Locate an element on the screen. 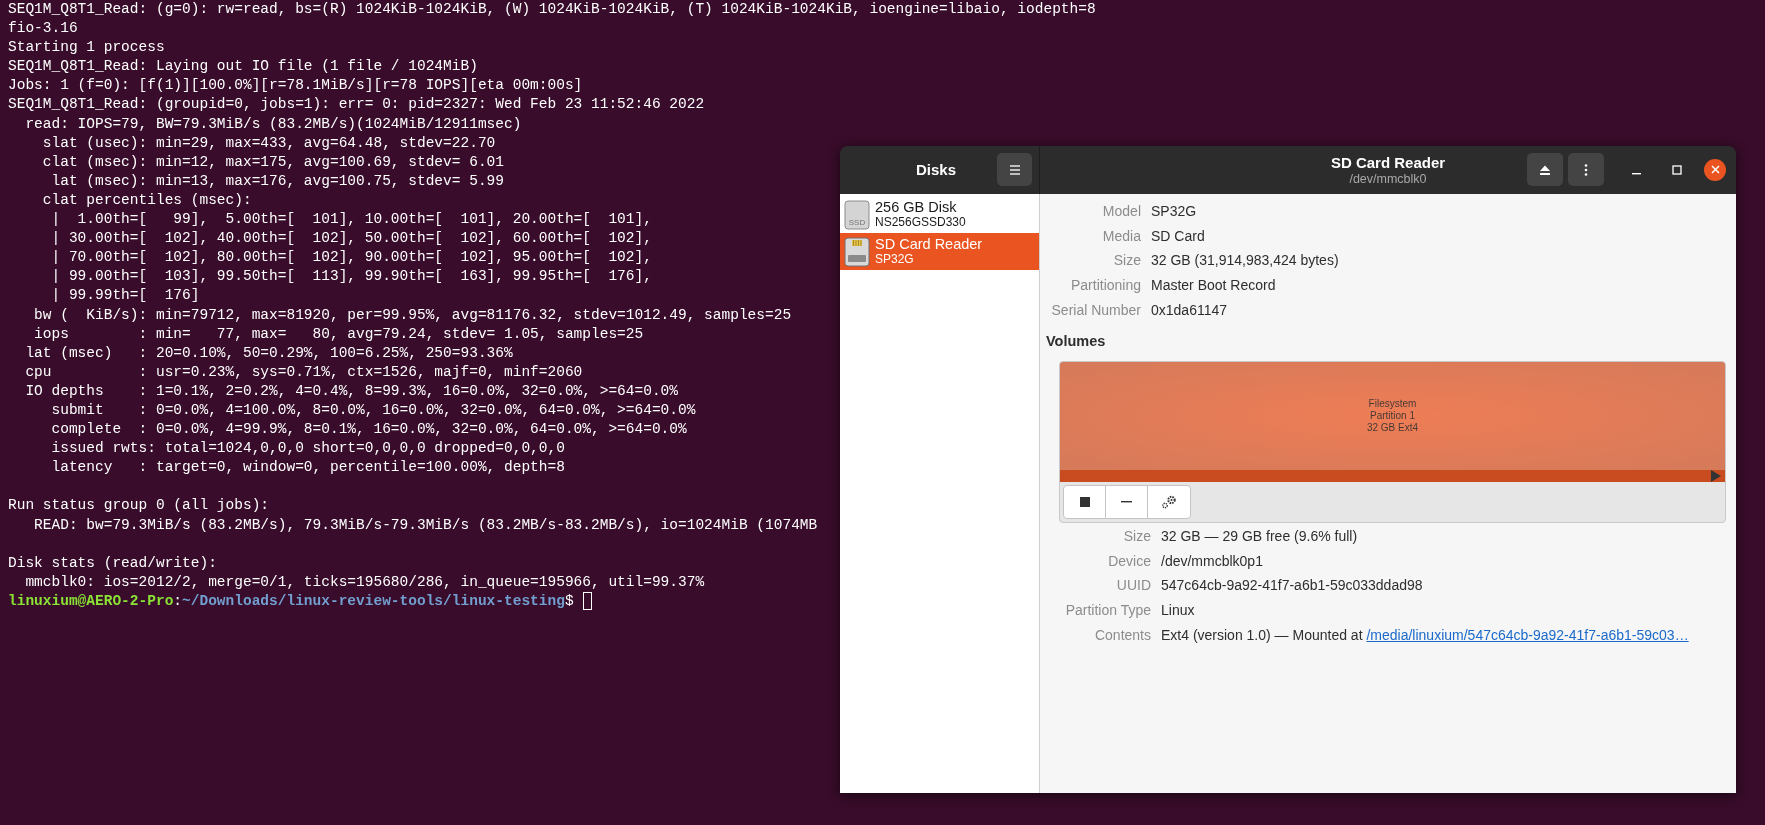 The height and width of the screenshot is (825, 1765). terminal-line: iops : min= 77, max= 80, avg=79.24, stdev= 1.05, samples=25 is located at coordinates (338, 334).